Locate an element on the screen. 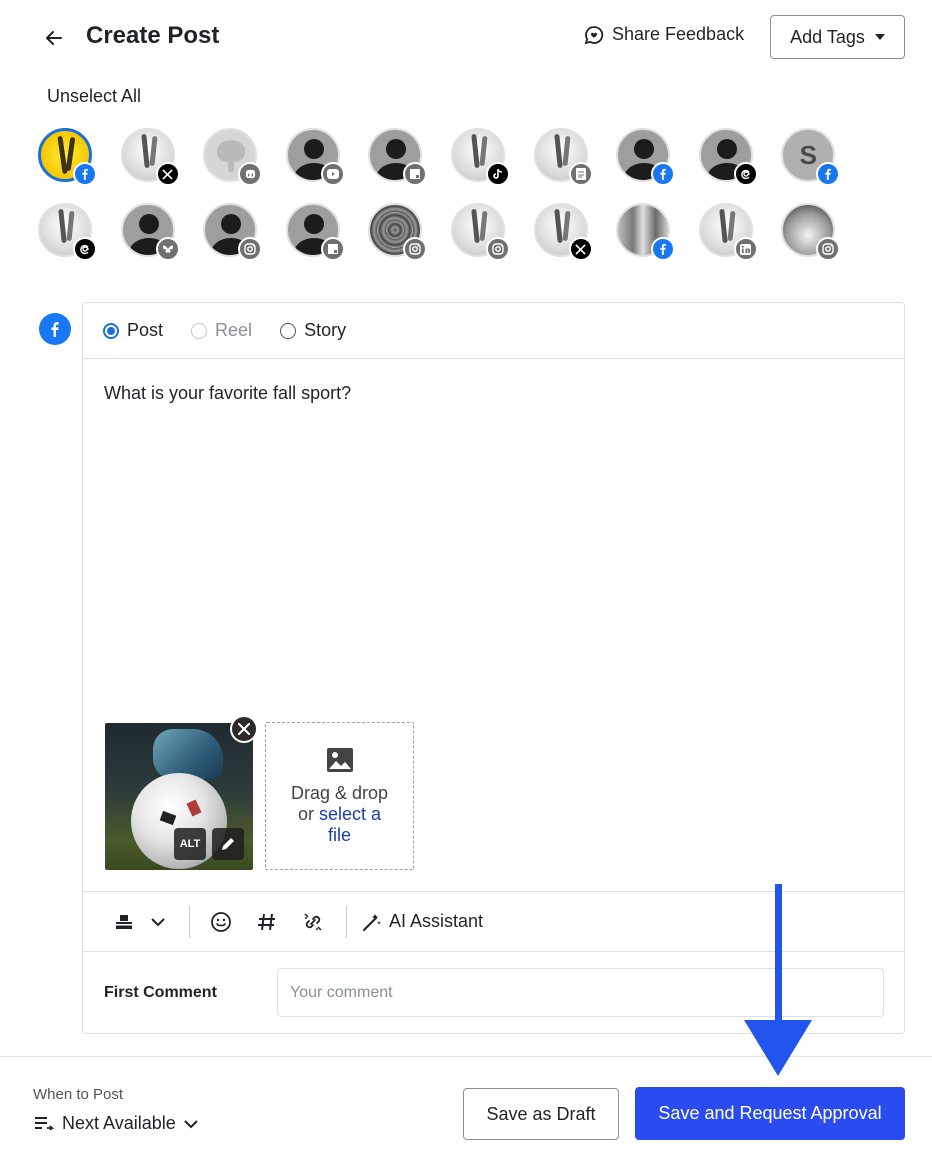 This screenshot has height=1160, width=932. link-shortener-button is located at coordinates (313, 922).